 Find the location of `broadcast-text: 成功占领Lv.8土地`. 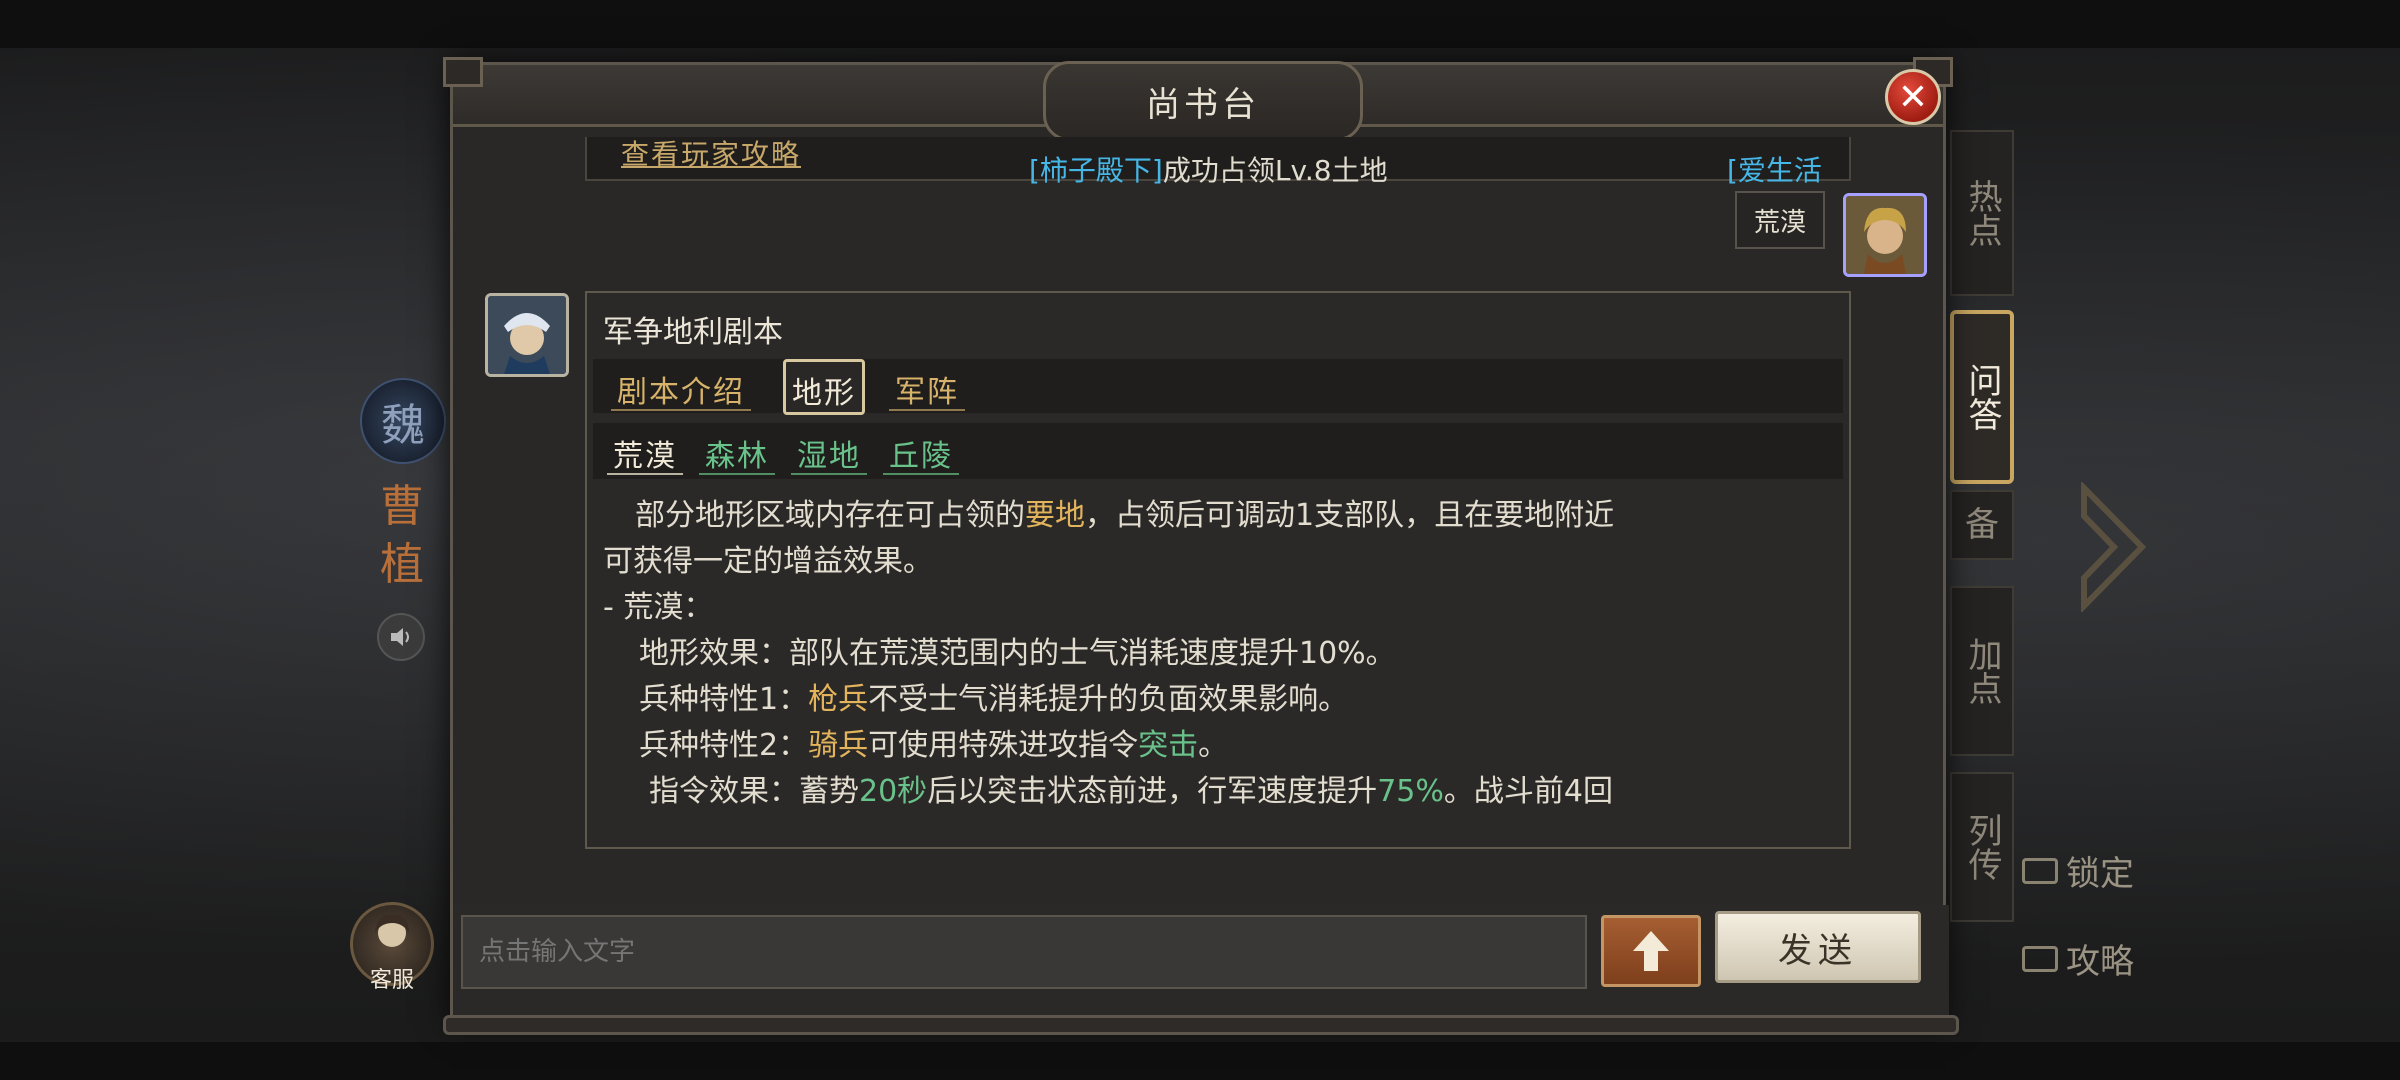

broadcast-text: 成功占领Lv.8土地 is located at coordinates (1275, 170).